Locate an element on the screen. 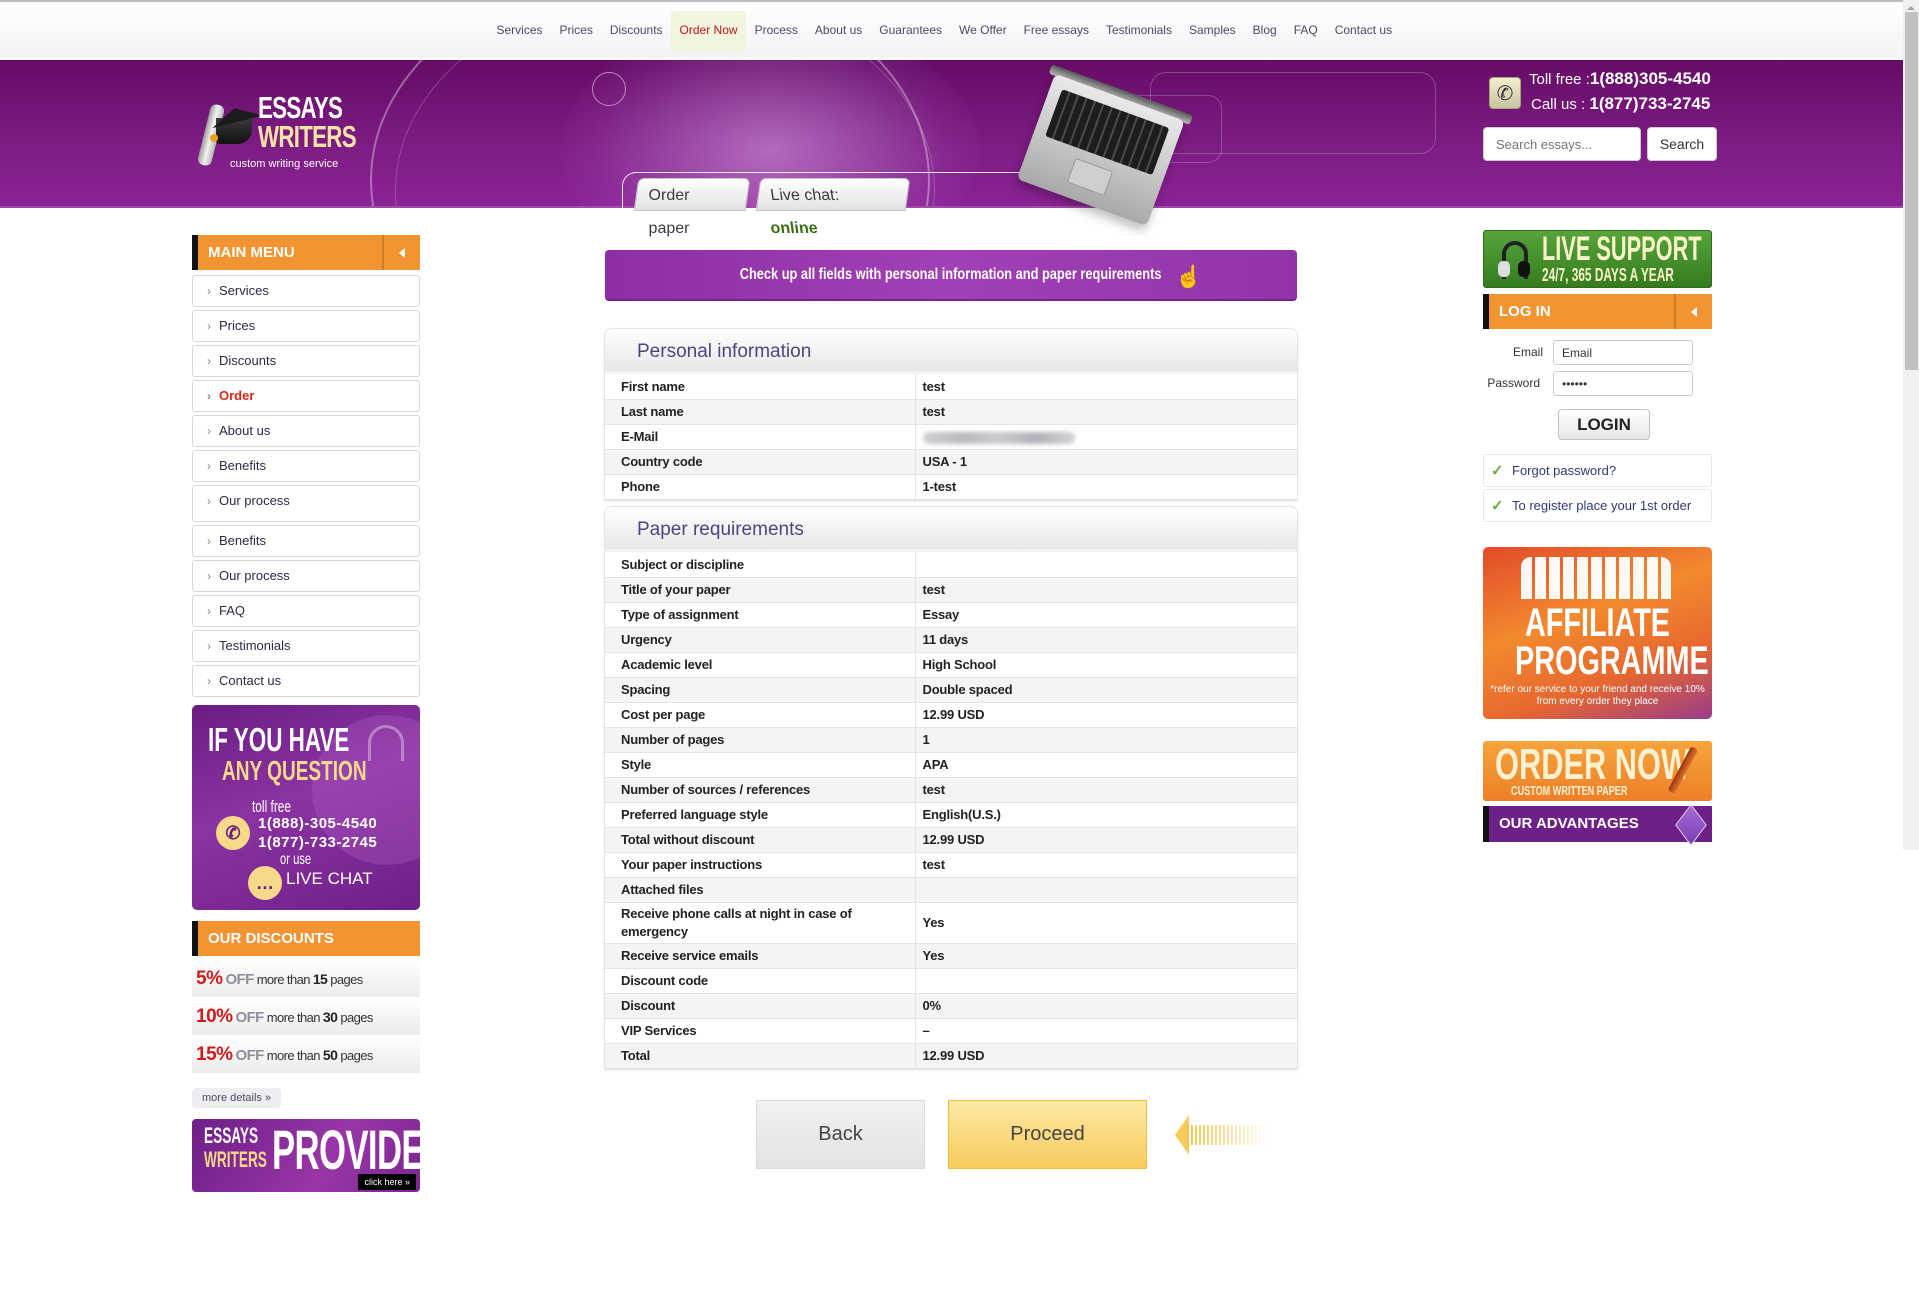 This screenshot has width=1919, height=1298. field-value: English(U.S.) is located at coordinates (1105, 815).